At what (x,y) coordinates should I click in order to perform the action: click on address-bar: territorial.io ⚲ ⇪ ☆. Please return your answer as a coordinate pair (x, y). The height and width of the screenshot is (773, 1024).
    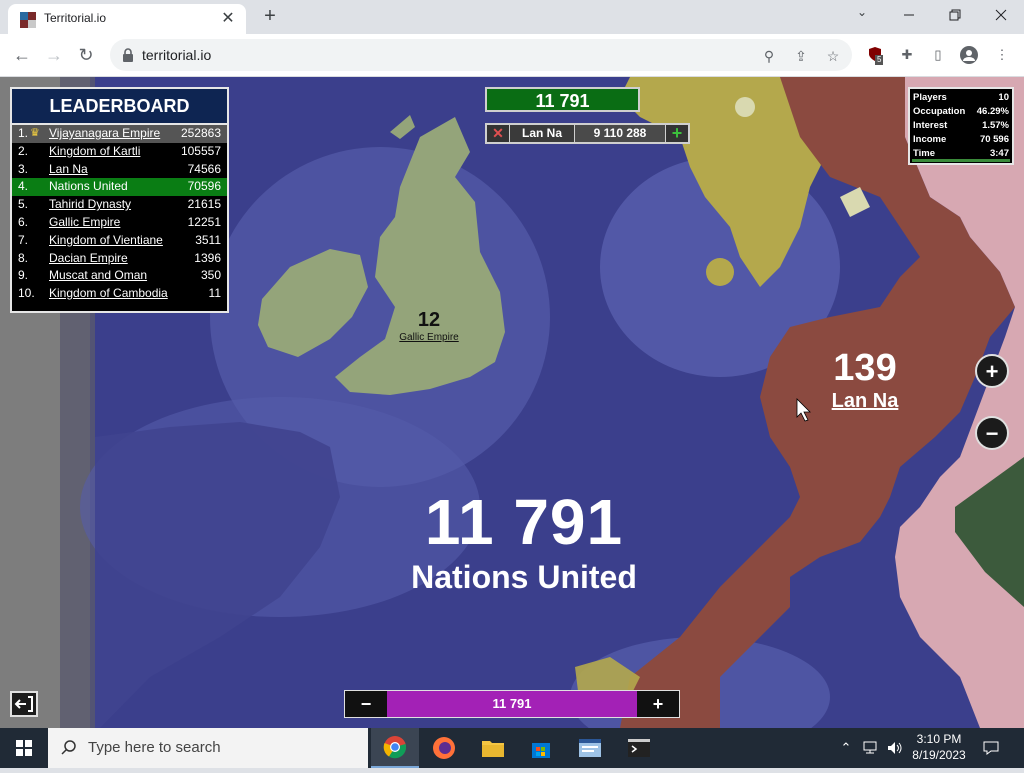
    Looking at the image, I should click on (481, 55).